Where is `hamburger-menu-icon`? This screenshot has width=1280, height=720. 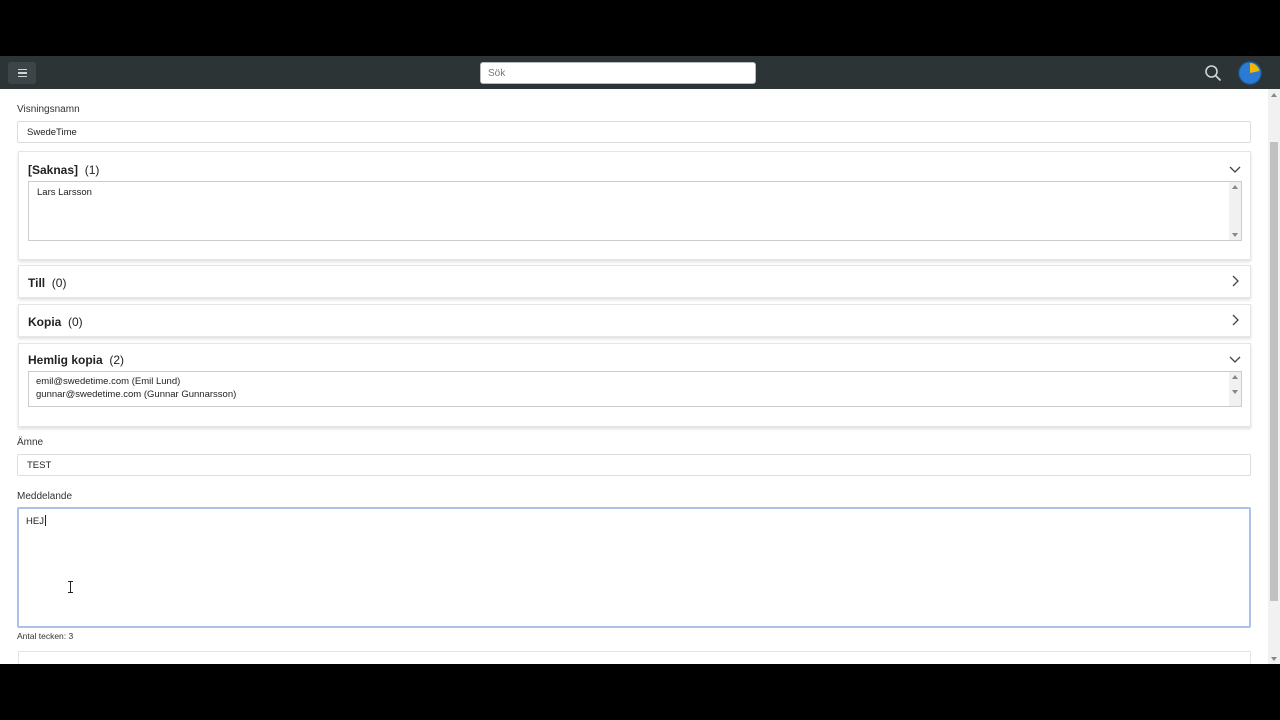 hamburger-menu-icon is located at coordinates (22, 73).